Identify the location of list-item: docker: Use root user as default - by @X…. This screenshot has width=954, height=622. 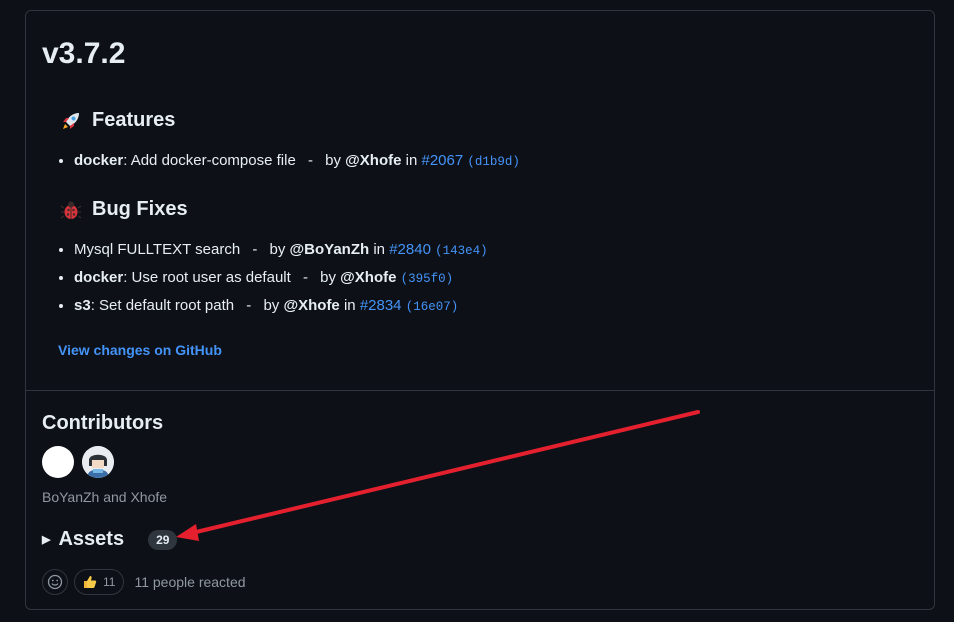
(281, 278).